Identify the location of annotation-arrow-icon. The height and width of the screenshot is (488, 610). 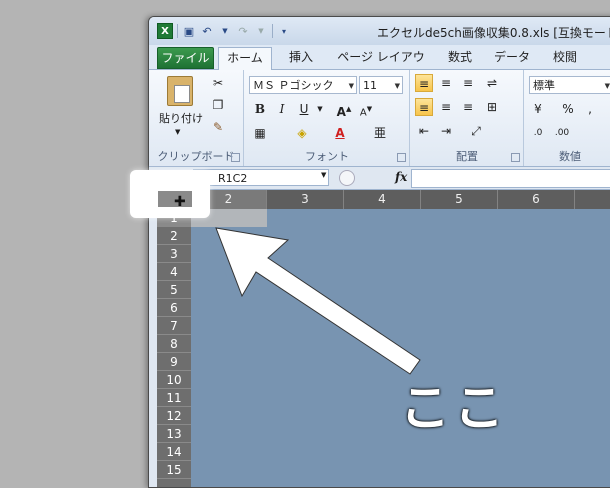
(318, 301).